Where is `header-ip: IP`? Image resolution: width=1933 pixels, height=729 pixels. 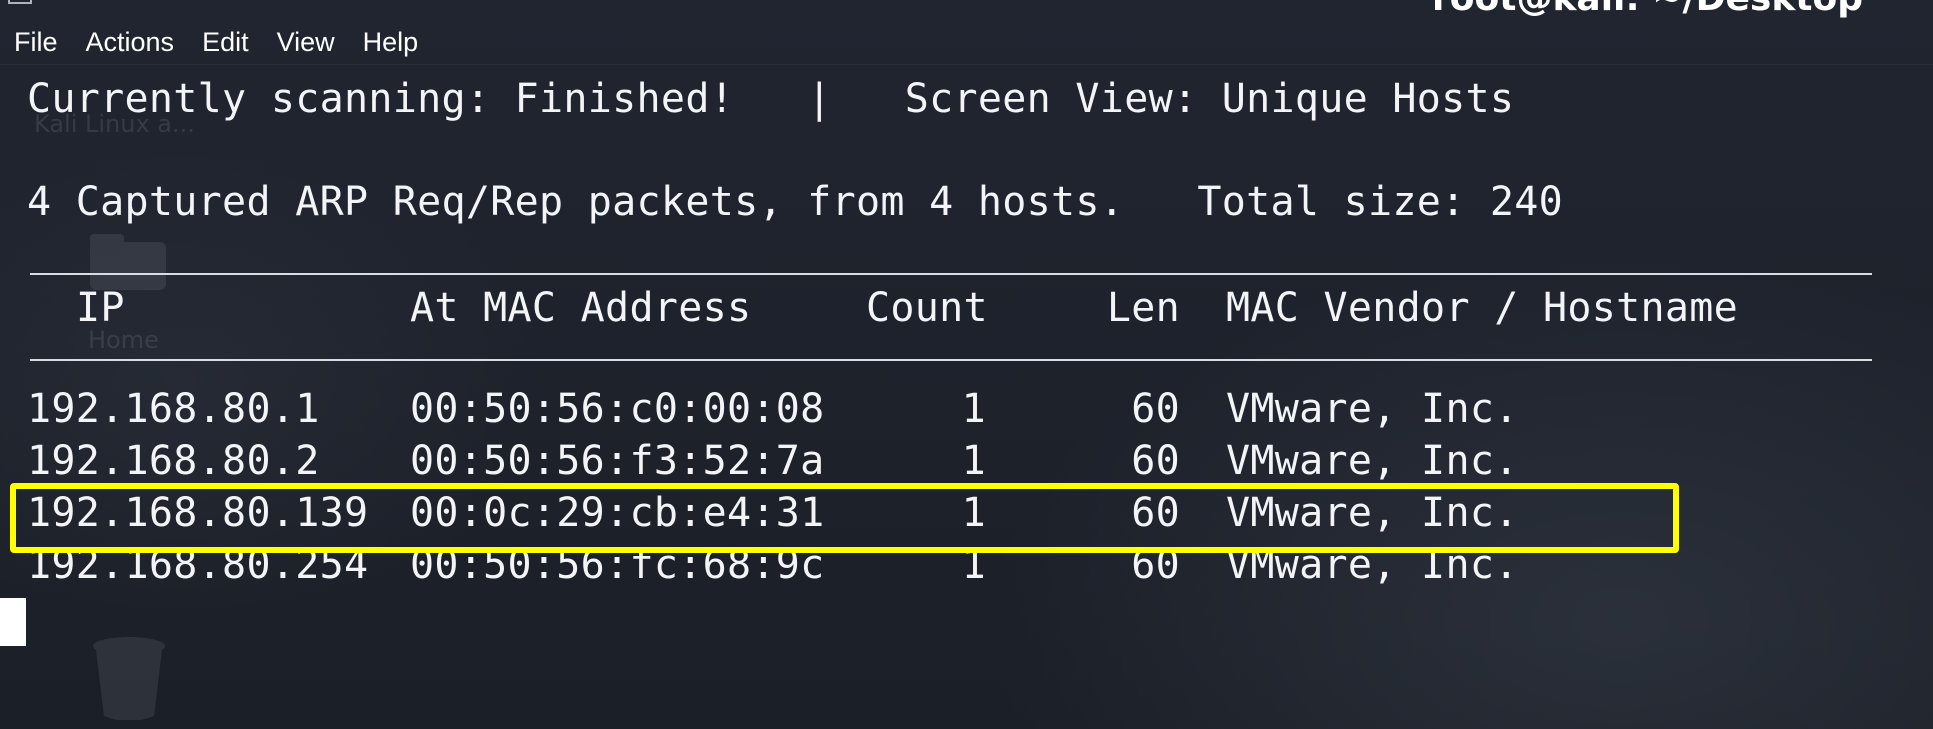
header-ip: IP is located at coordinates (100, 308).